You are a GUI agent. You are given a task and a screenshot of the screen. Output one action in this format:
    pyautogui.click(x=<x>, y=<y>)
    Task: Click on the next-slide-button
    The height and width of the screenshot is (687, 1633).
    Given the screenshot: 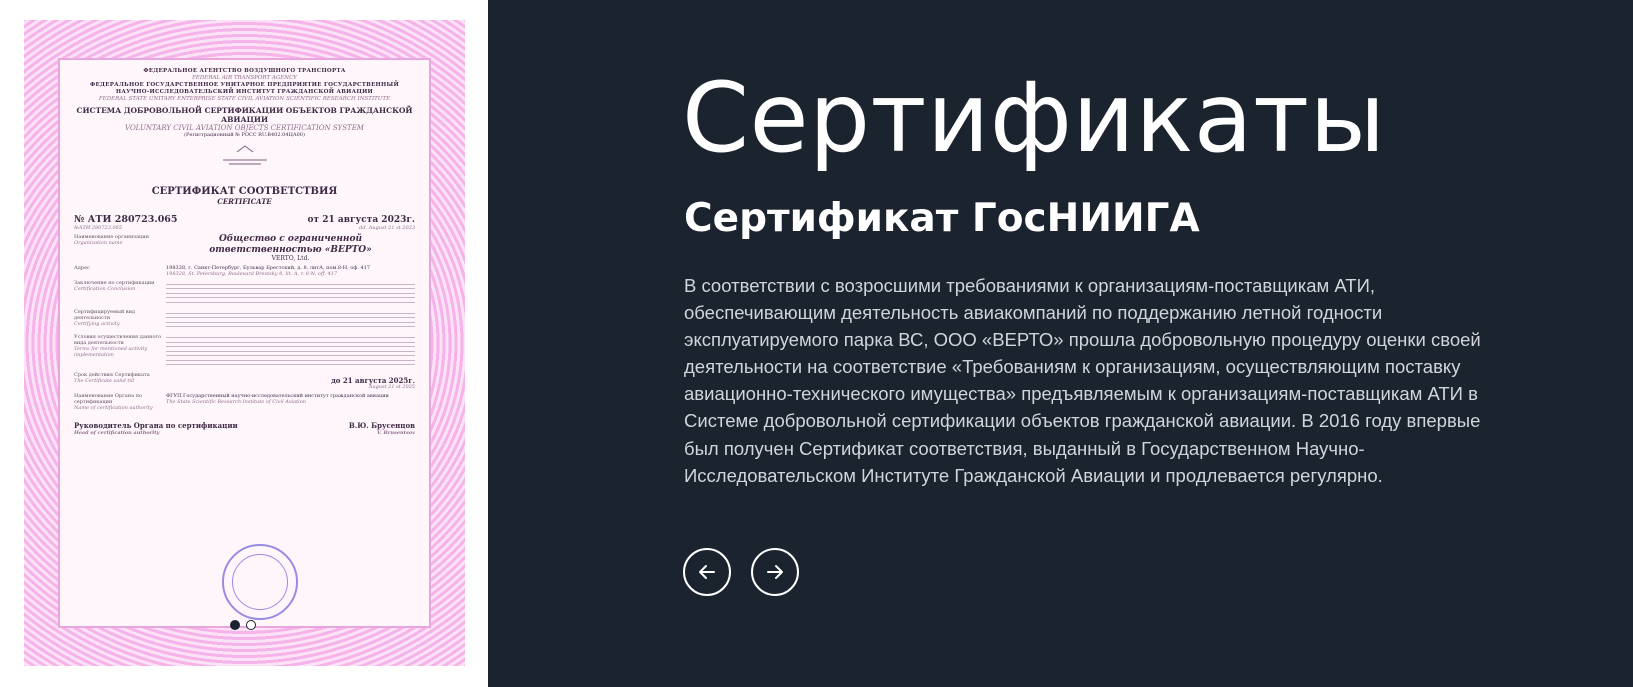 What is the action you would take?
    pyautogui.click(x=775, y=572)
    